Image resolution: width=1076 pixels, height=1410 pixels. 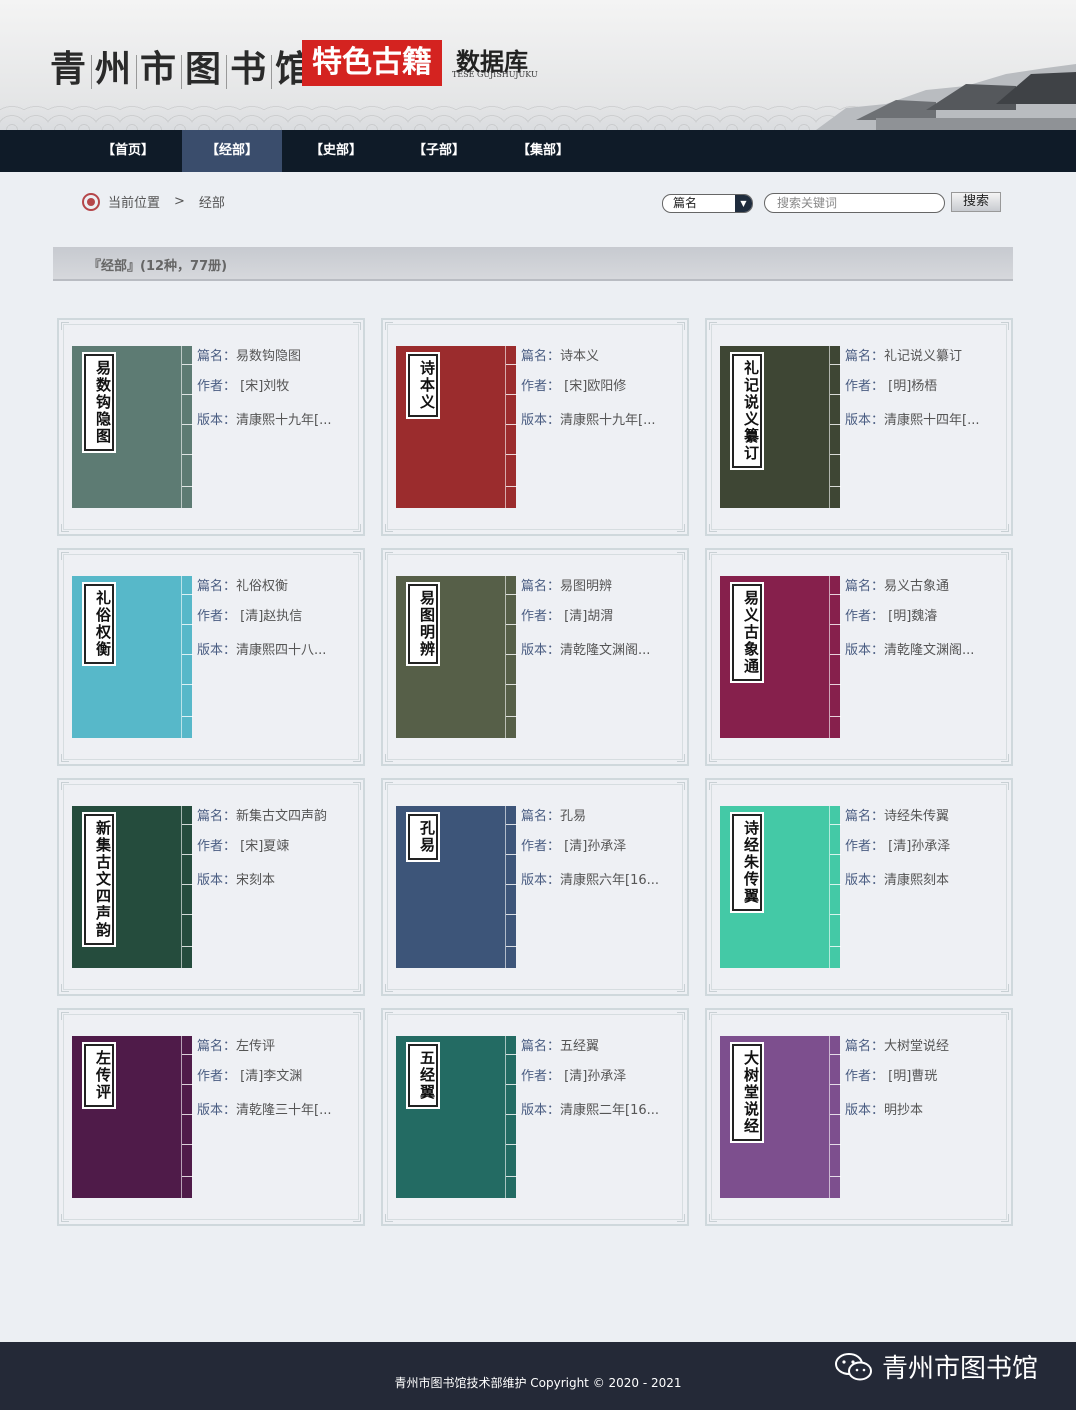 I want to click on book-cover: 新集古文四声韵, so click(x=132, y=887).